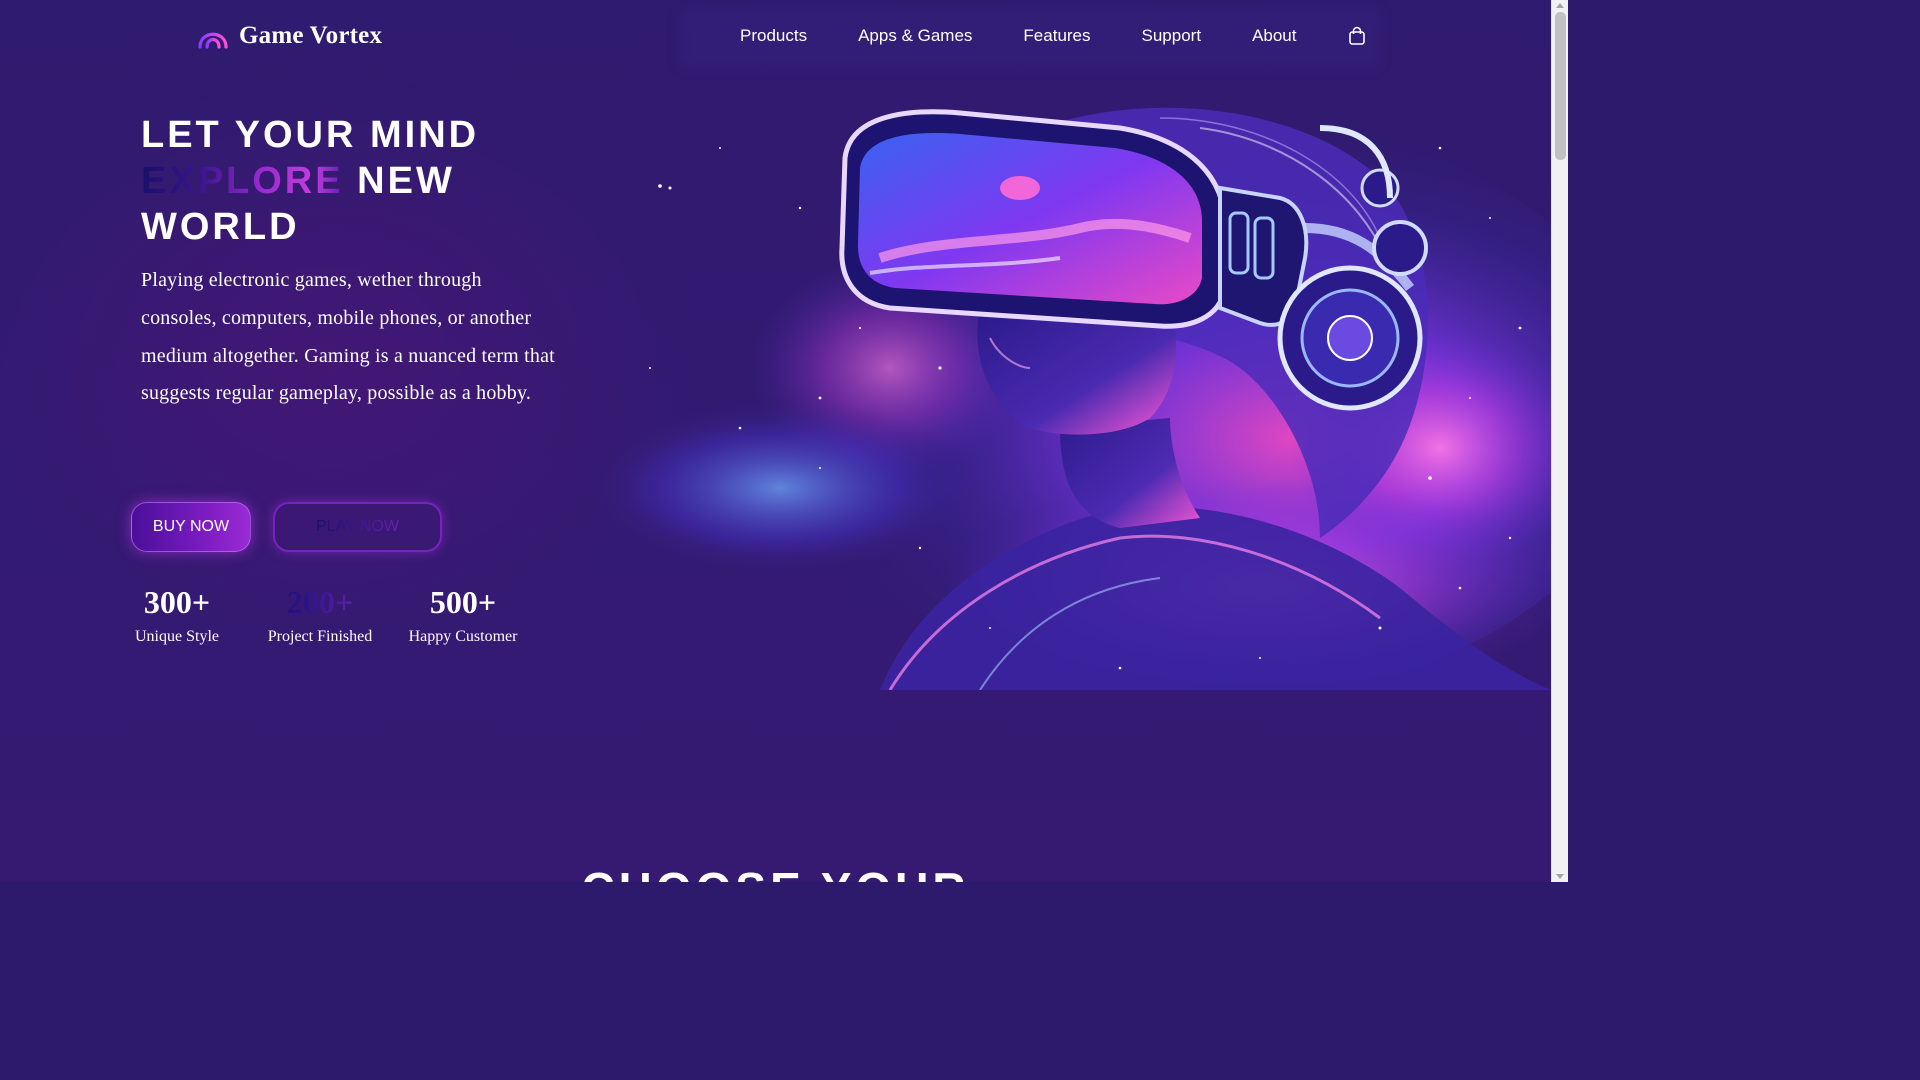  What do you see at coordinates (1560, 5) in the screenshot?
I see `scroll-up-arrow-icon` at bounding box center [1560, 5].